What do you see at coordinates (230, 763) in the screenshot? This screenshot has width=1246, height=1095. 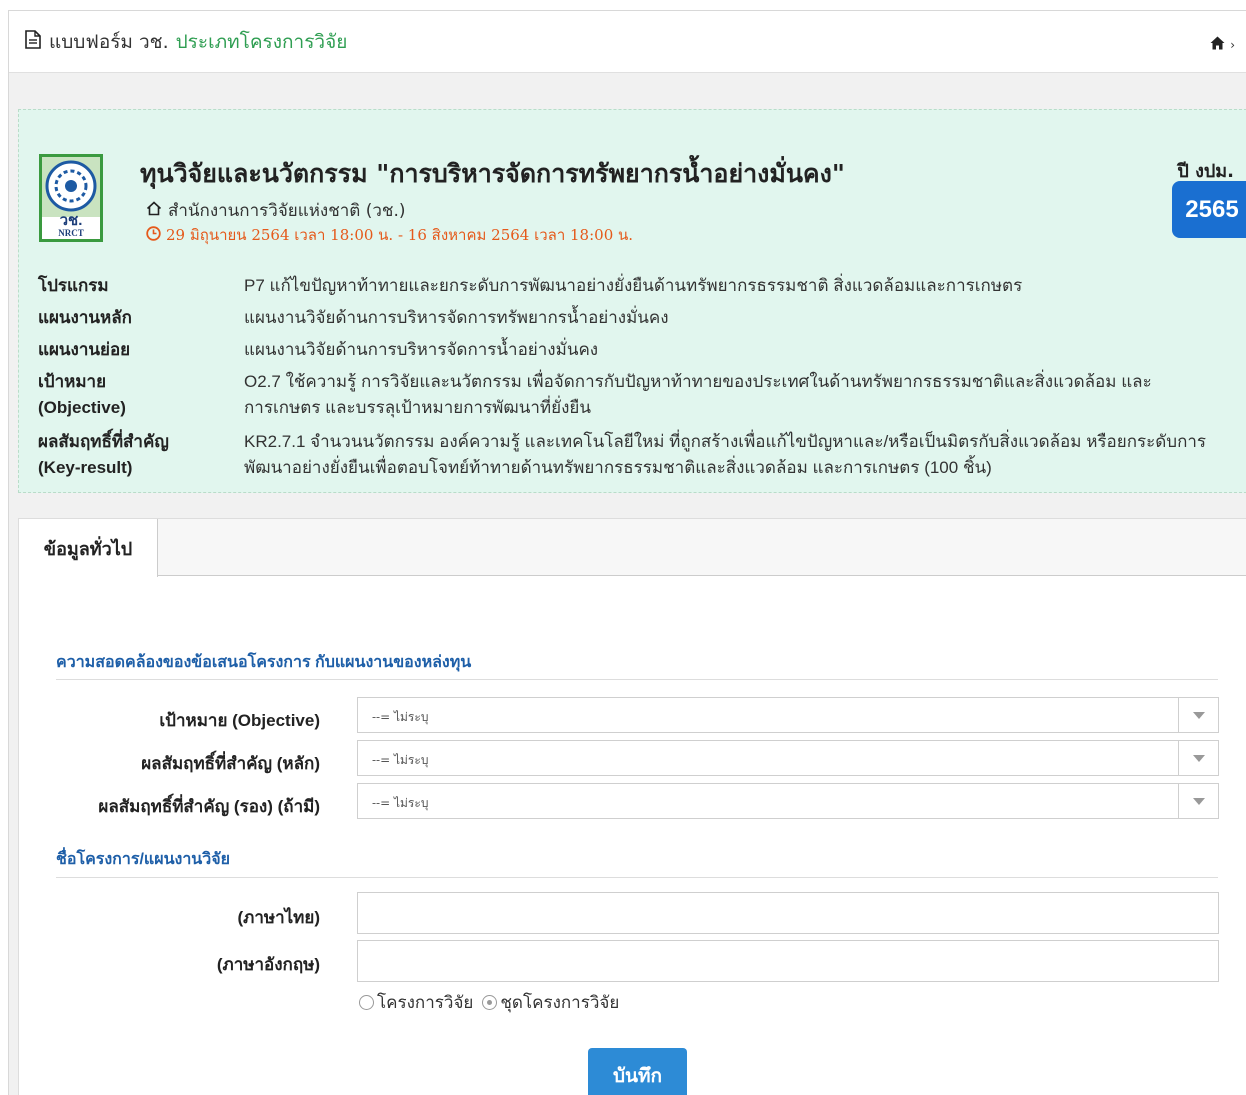 I see `kr-main-label: ผลสัมฤทธิ์ที่สำคัญ (หลัก)` at bounding box center [230, 763].